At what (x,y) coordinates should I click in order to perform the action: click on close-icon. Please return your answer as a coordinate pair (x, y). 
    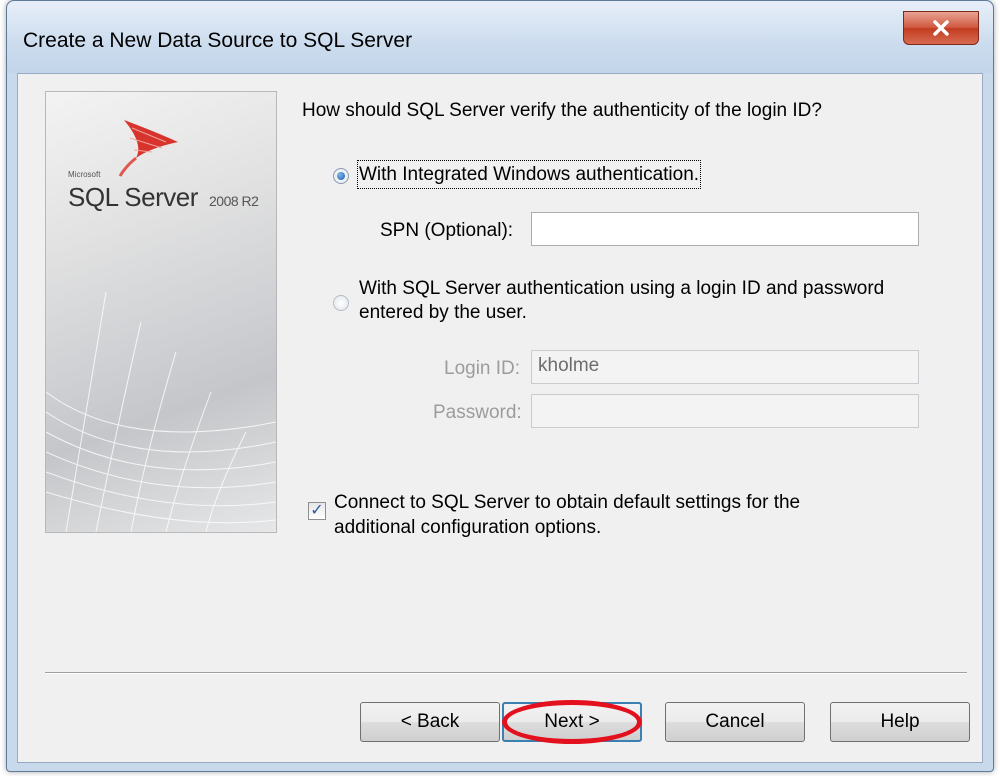
    Looking at the image, I should click on (941, 28).